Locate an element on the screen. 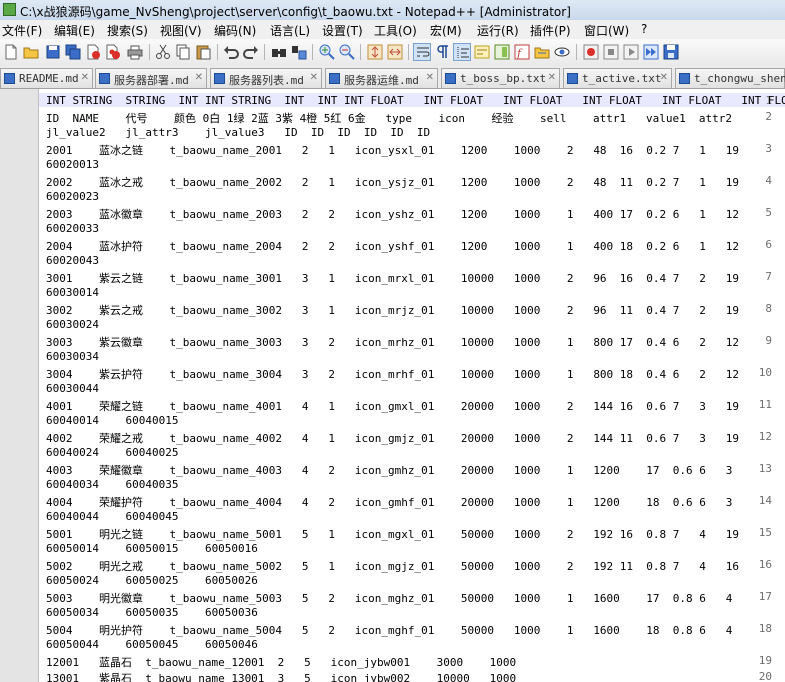 This screenshot has width=785, height=682. code-line: 60050044 60050045 60050046 is located at coordinates (152, 644).